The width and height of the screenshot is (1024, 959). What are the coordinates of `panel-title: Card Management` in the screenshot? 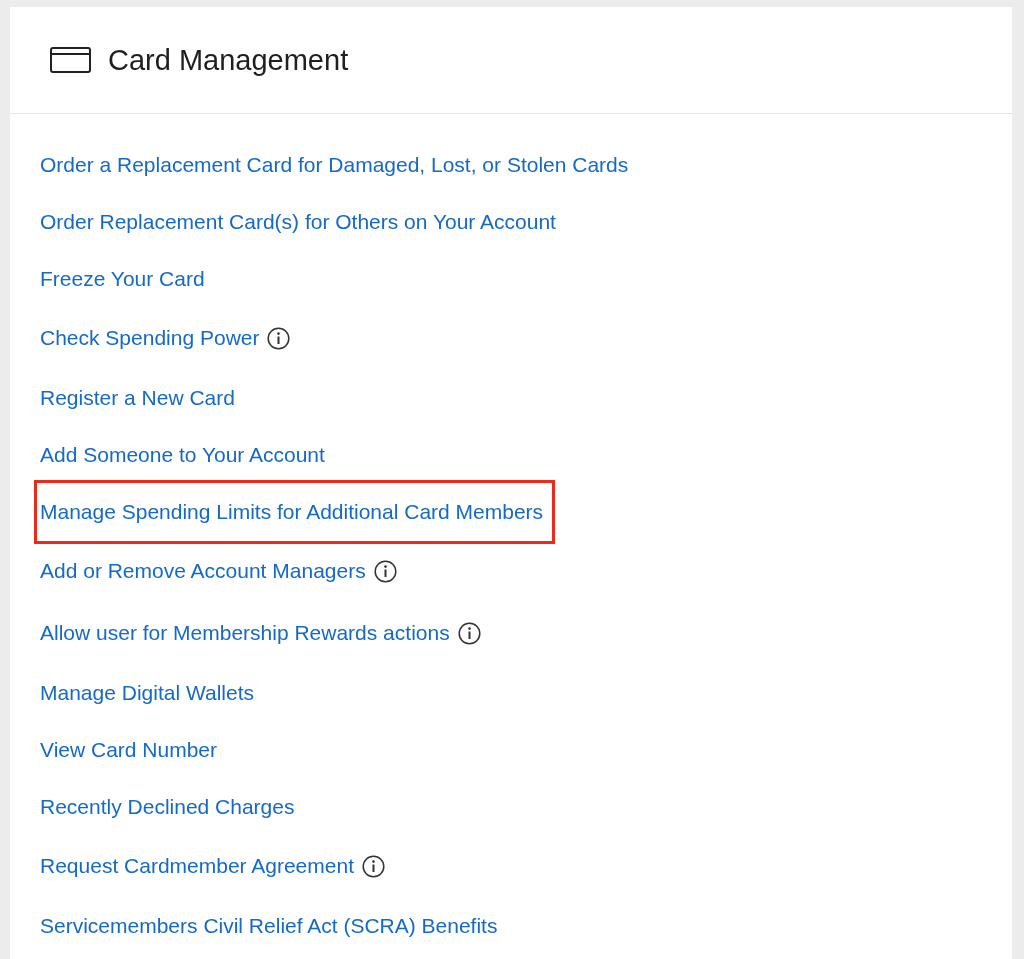 It's located at (228, 60).